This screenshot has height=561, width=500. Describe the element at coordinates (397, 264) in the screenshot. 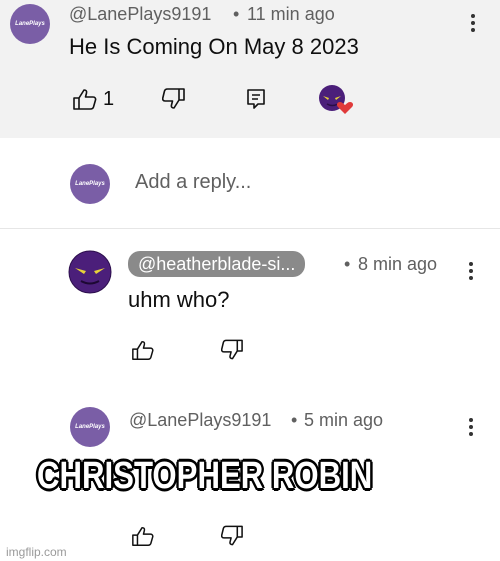

I see `reply-timestamp: 8 min ago` at that location.